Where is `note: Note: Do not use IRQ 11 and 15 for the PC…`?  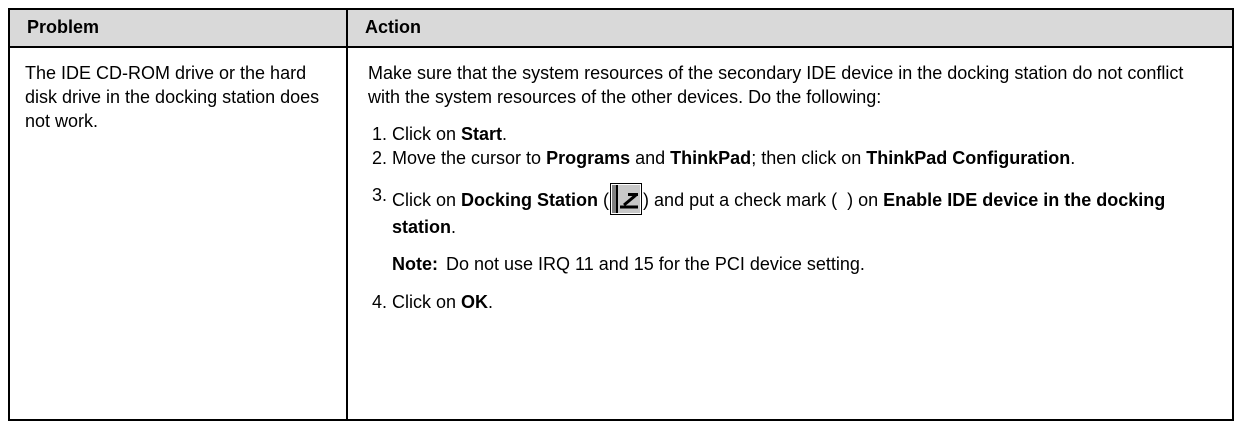 note: Note: Do not use IRQ 11 and 15 for the PC… is located at coordinates (797, 264).